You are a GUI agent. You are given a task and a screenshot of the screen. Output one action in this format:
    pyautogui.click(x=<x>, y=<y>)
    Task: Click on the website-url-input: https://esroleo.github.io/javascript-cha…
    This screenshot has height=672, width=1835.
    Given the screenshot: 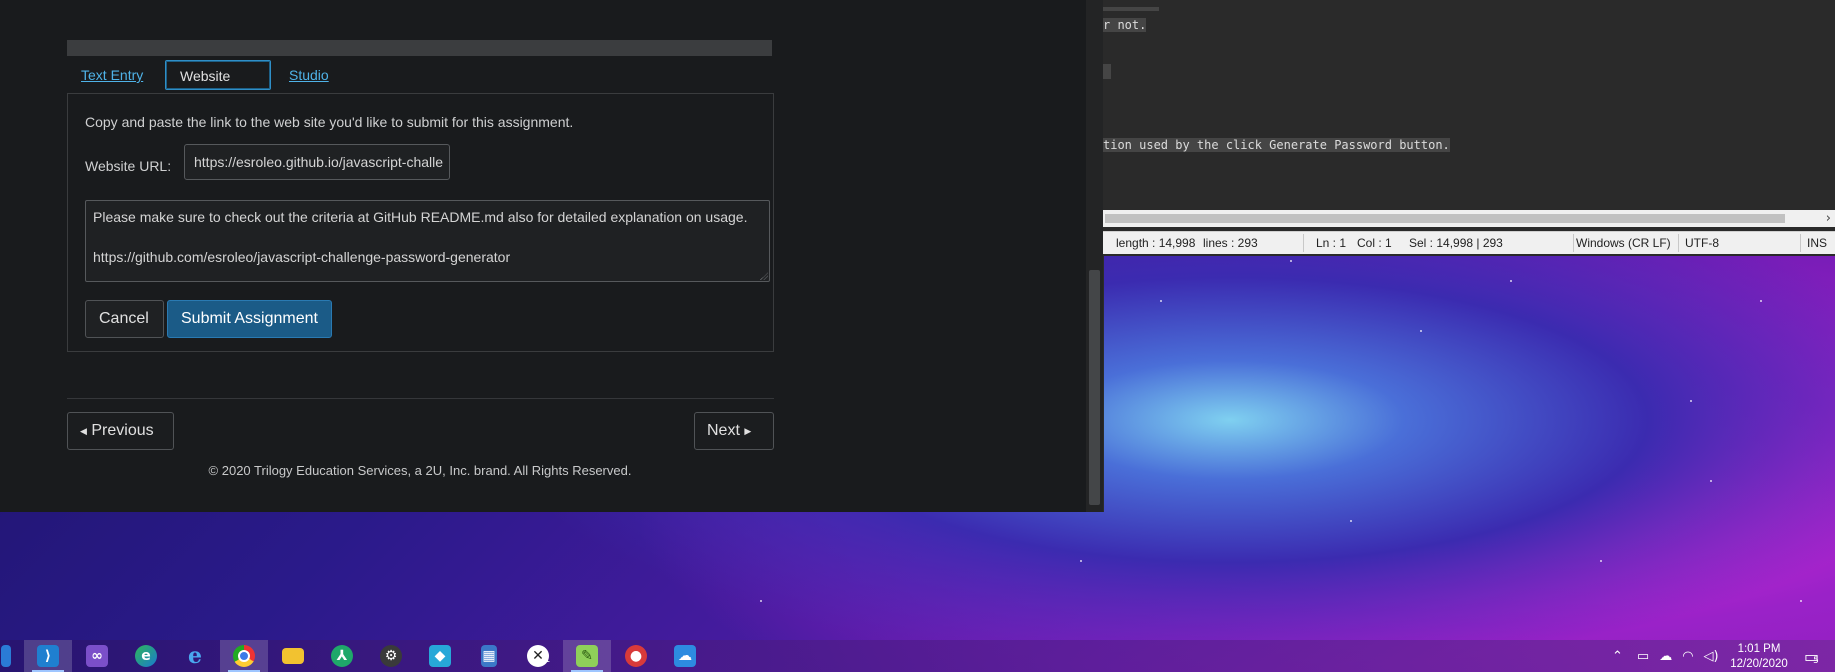 What is the action you would take?
    pyautogui.click(x=317, y=162)
    